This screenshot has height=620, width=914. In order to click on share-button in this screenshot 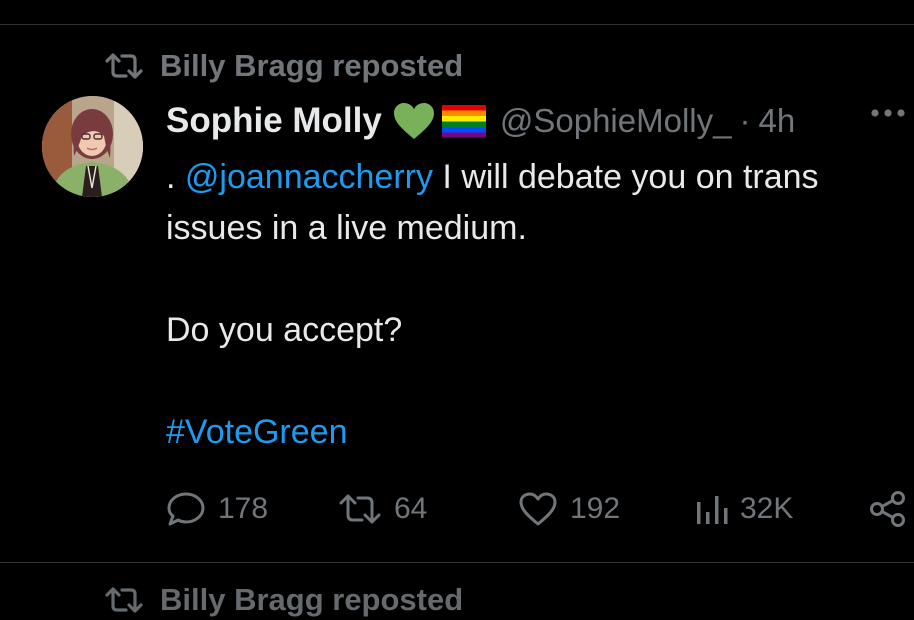, I will do `click(888, 509)`.